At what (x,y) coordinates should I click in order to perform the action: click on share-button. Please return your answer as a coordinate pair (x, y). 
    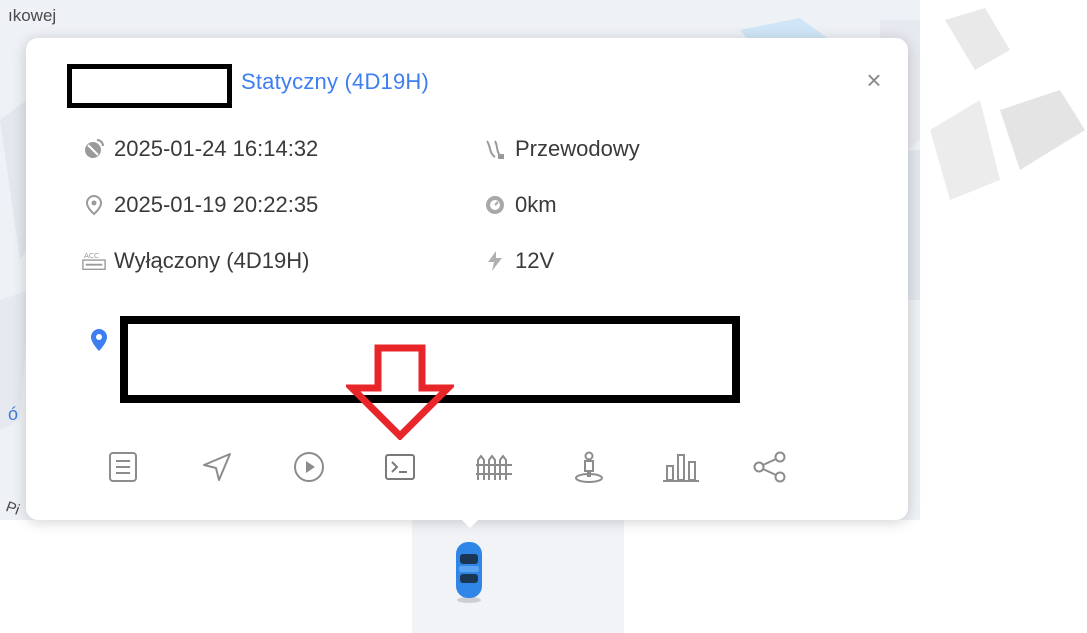
    Looking at the image, I should click on (770, 467).